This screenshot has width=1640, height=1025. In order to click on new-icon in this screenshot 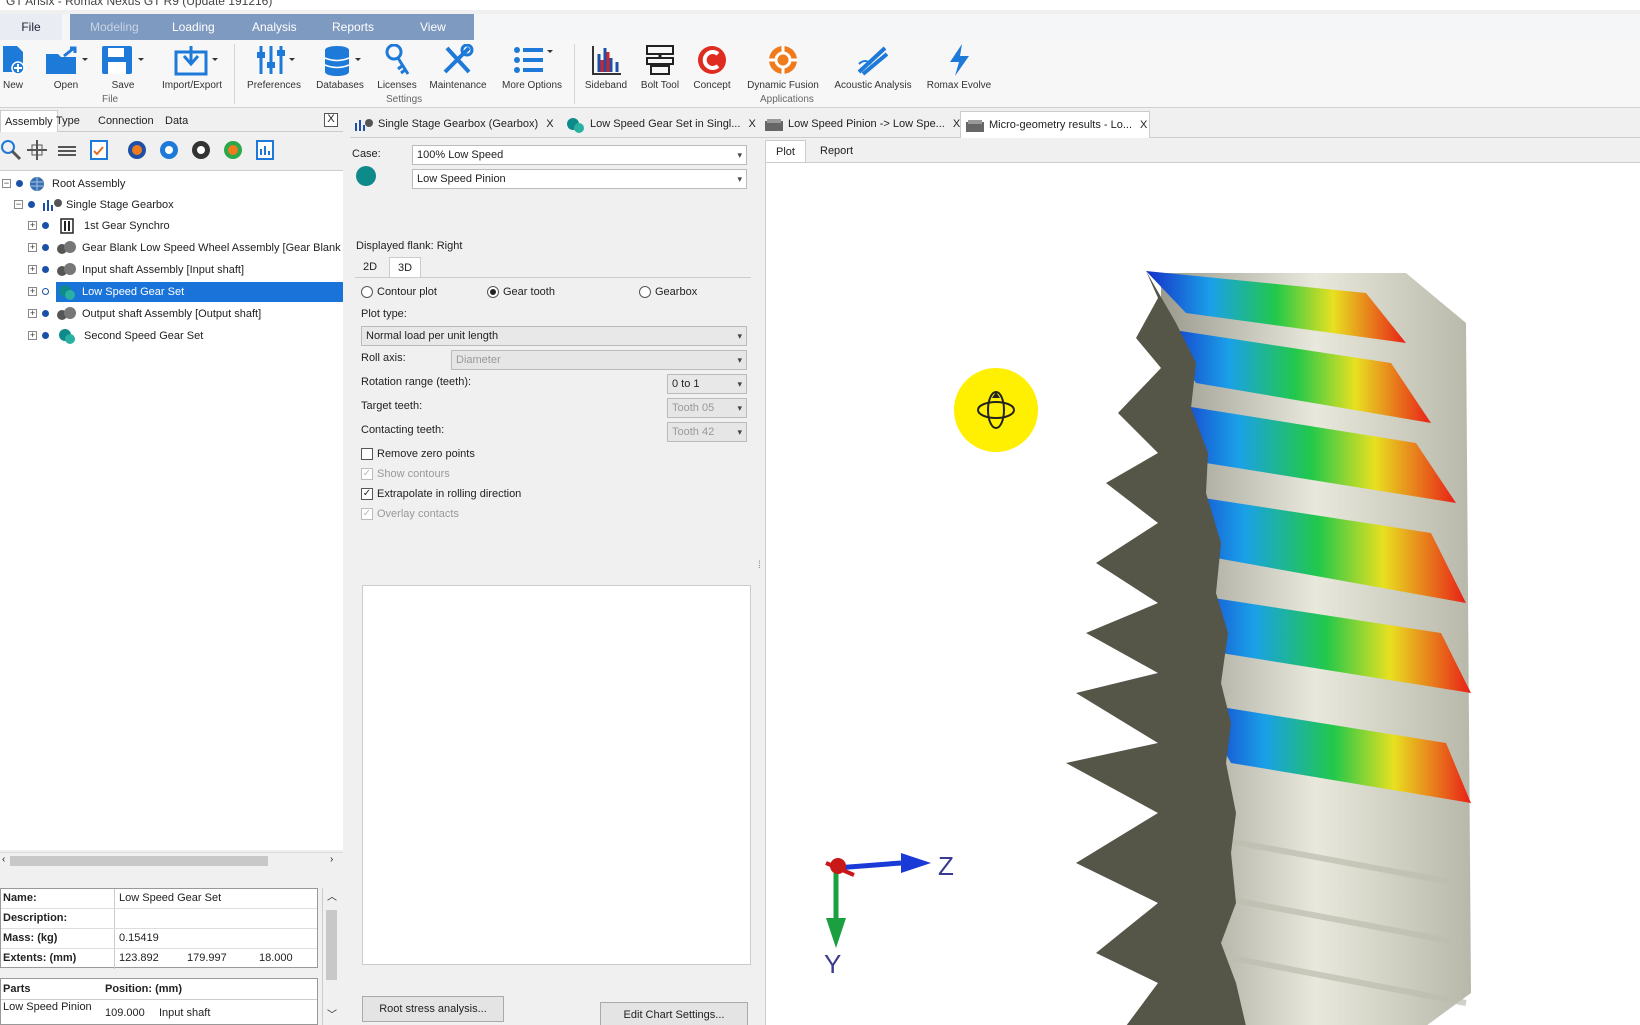, I will do `click(13, 59)`.